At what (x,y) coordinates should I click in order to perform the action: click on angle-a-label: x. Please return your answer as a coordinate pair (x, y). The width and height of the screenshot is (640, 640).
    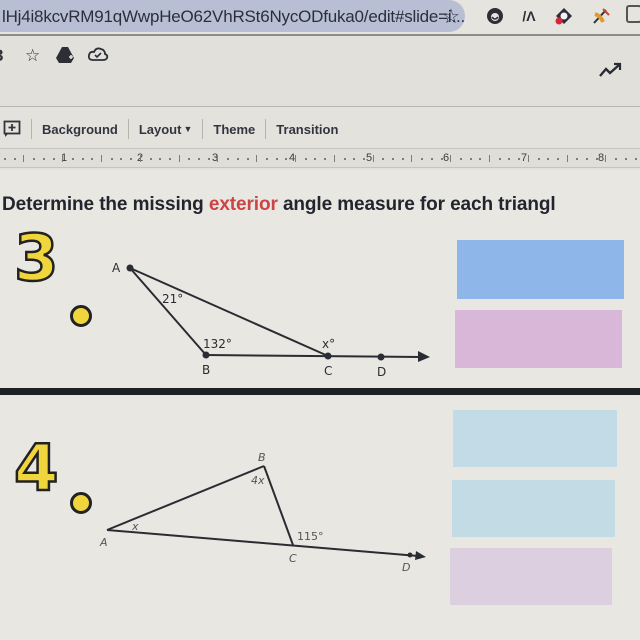
    Looking at the image, I should click on (135, 526).